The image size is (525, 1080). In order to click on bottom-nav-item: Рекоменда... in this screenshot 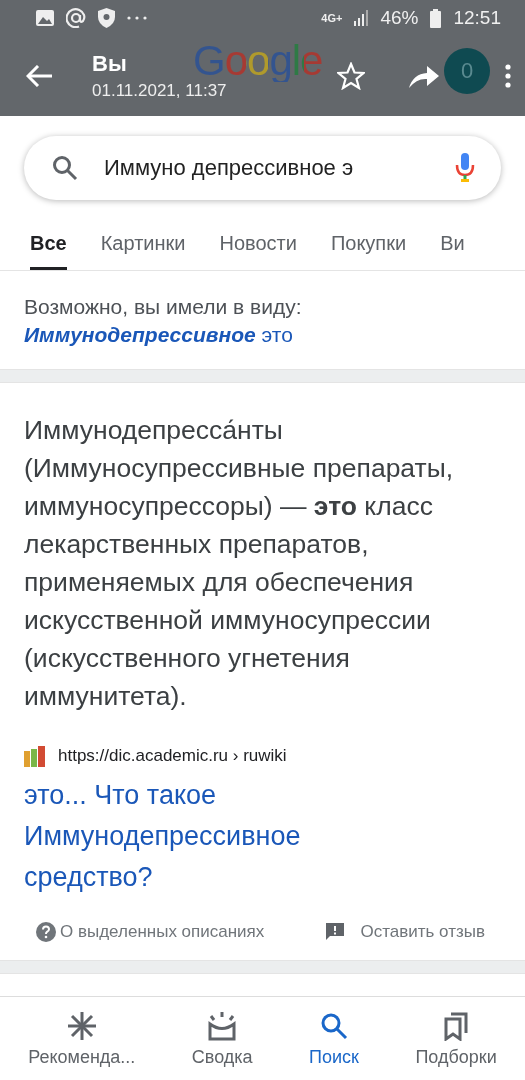, I will do `click(82, 1039)`.